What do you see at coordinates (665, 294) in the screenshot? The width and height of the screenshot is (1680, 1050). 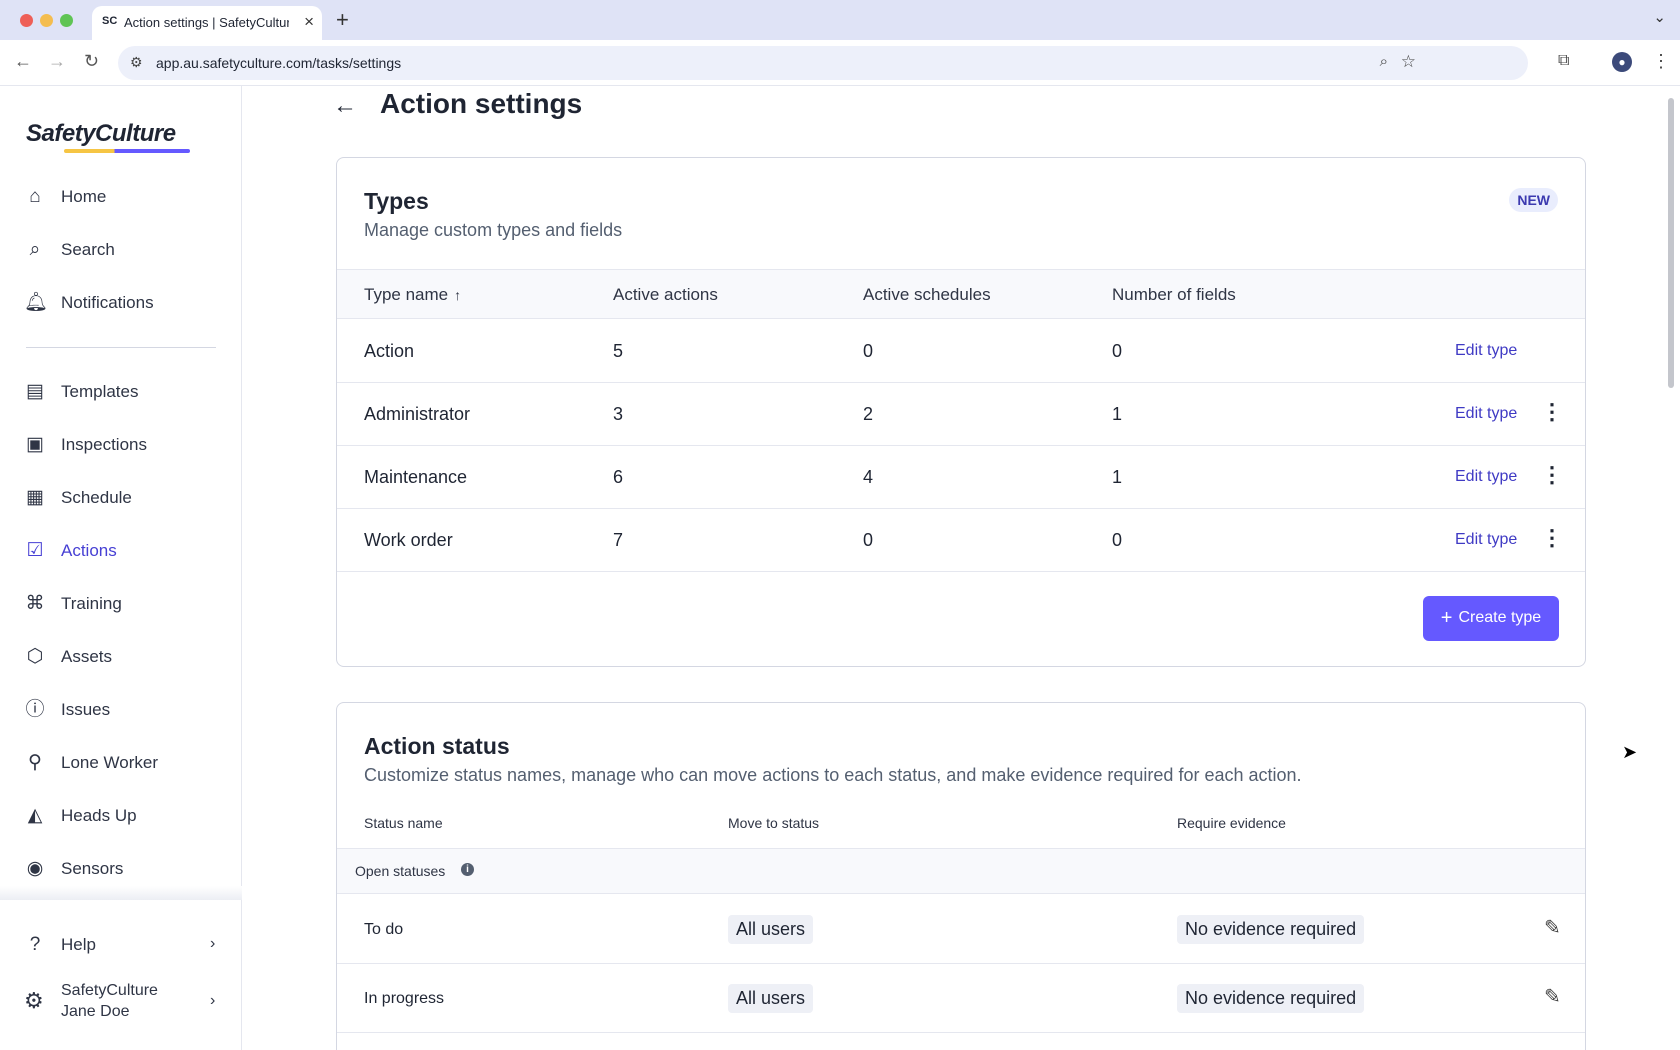 I see `column-header-active-actions: Active actions` at bounding box center [665, 294].